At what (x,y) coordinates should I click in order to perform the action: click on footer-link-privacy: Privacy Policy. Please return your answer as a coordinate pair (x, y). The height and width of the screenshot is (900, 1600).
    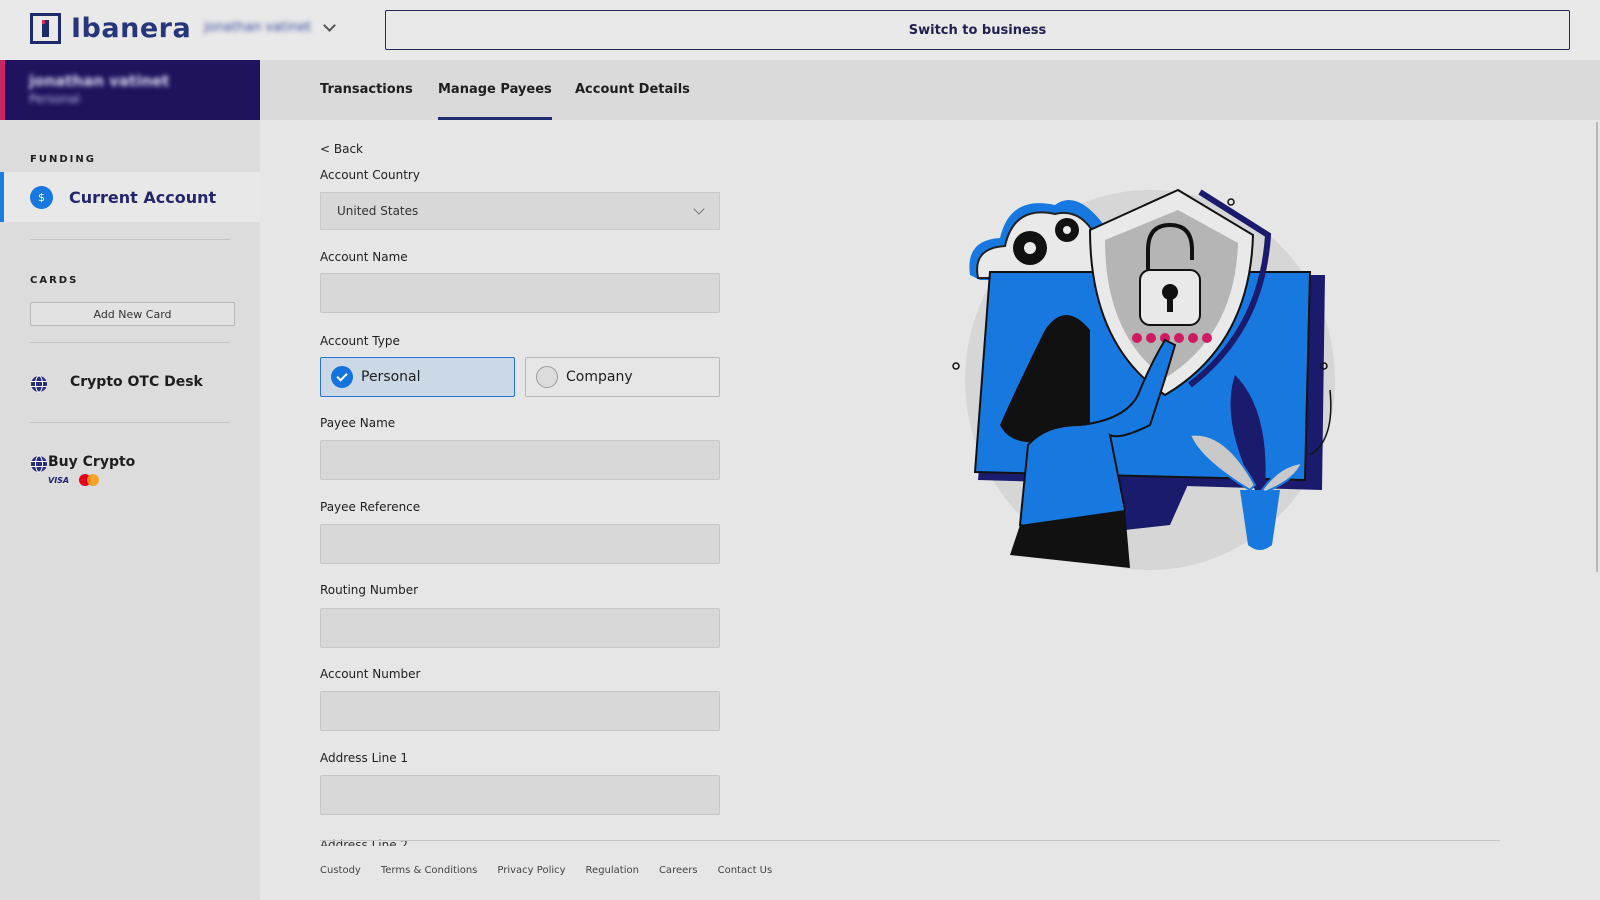
    Looking at the image, I should click on (531, 870).